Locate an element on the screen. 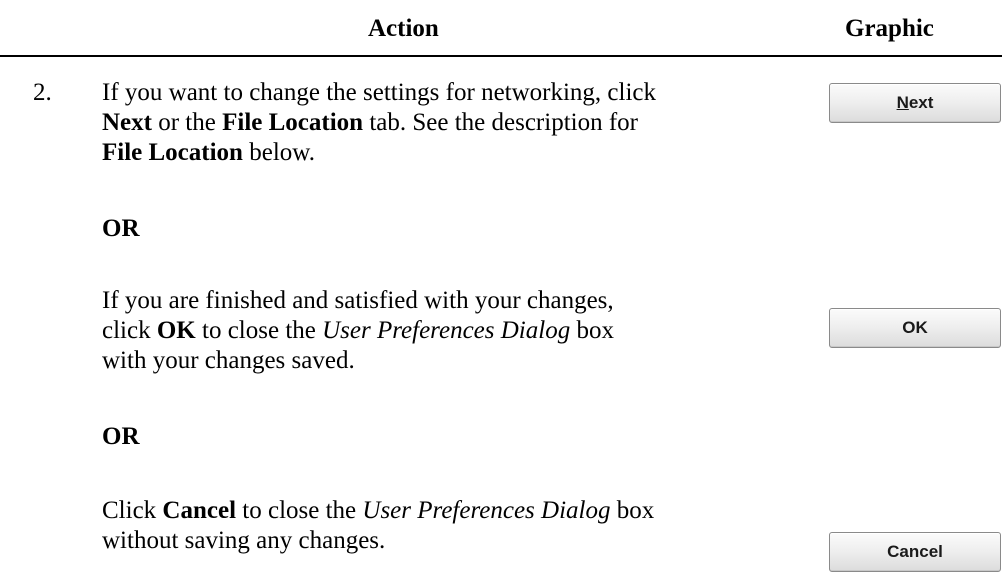 The height and width of the screenshot is (580, 1002). header-divider is located at coordinates (501, 56).